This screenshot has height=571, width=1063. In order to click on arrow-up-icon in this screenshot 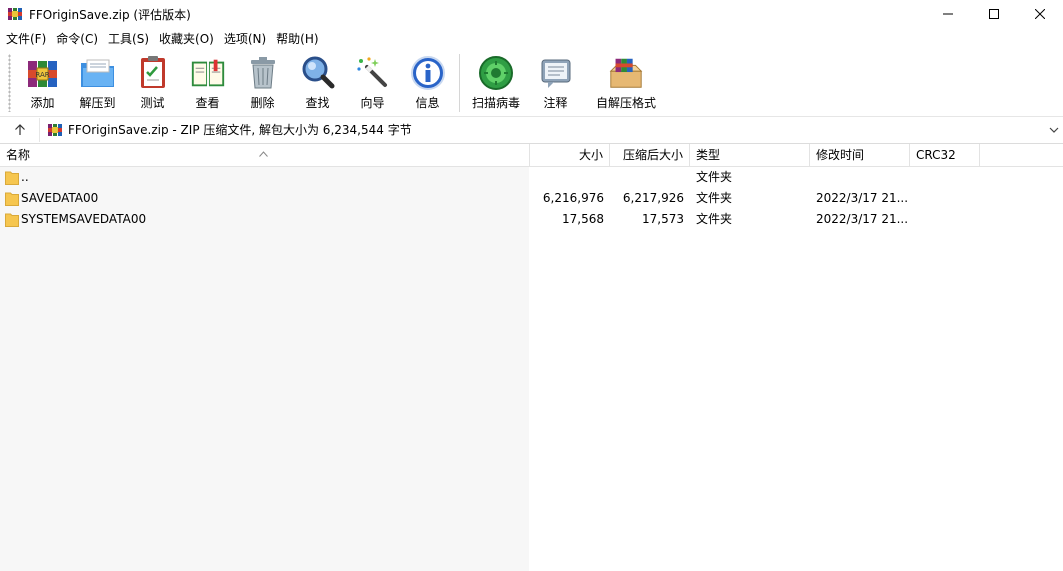, I will do `click(19, 129)`.